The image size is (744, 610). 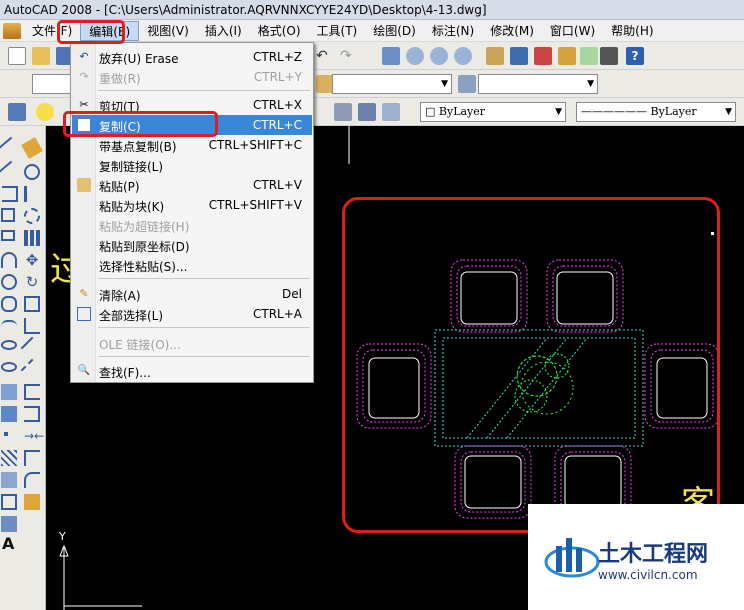 What do you see at coordinates (192, 225) in the screenshot?
I see `menu-item-paste-as-hyperlink: 粘贴为超链接(H)` at bounding box center [192, 225].